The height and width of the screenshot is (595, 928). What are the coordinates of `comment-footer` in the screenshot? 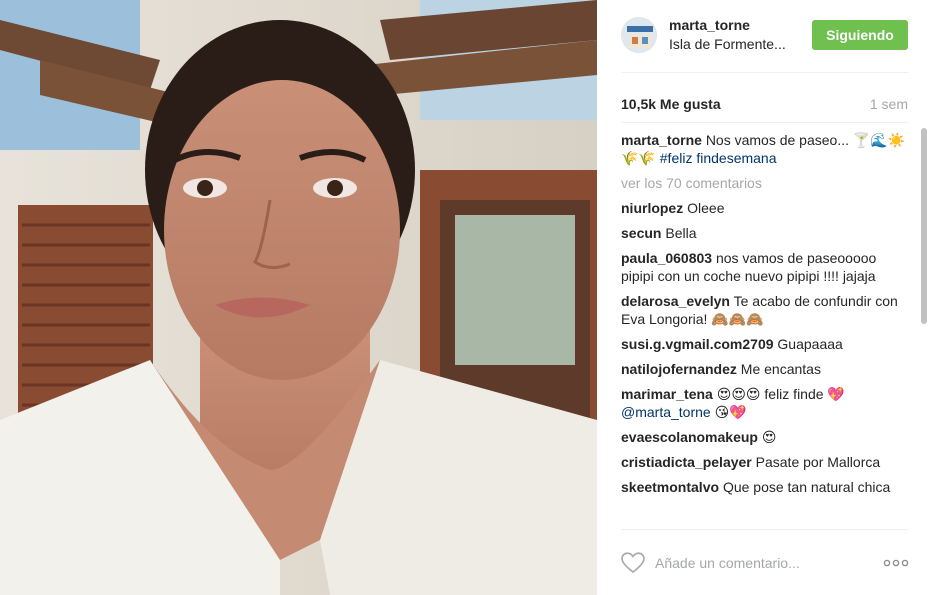 It's located at (762, 567).